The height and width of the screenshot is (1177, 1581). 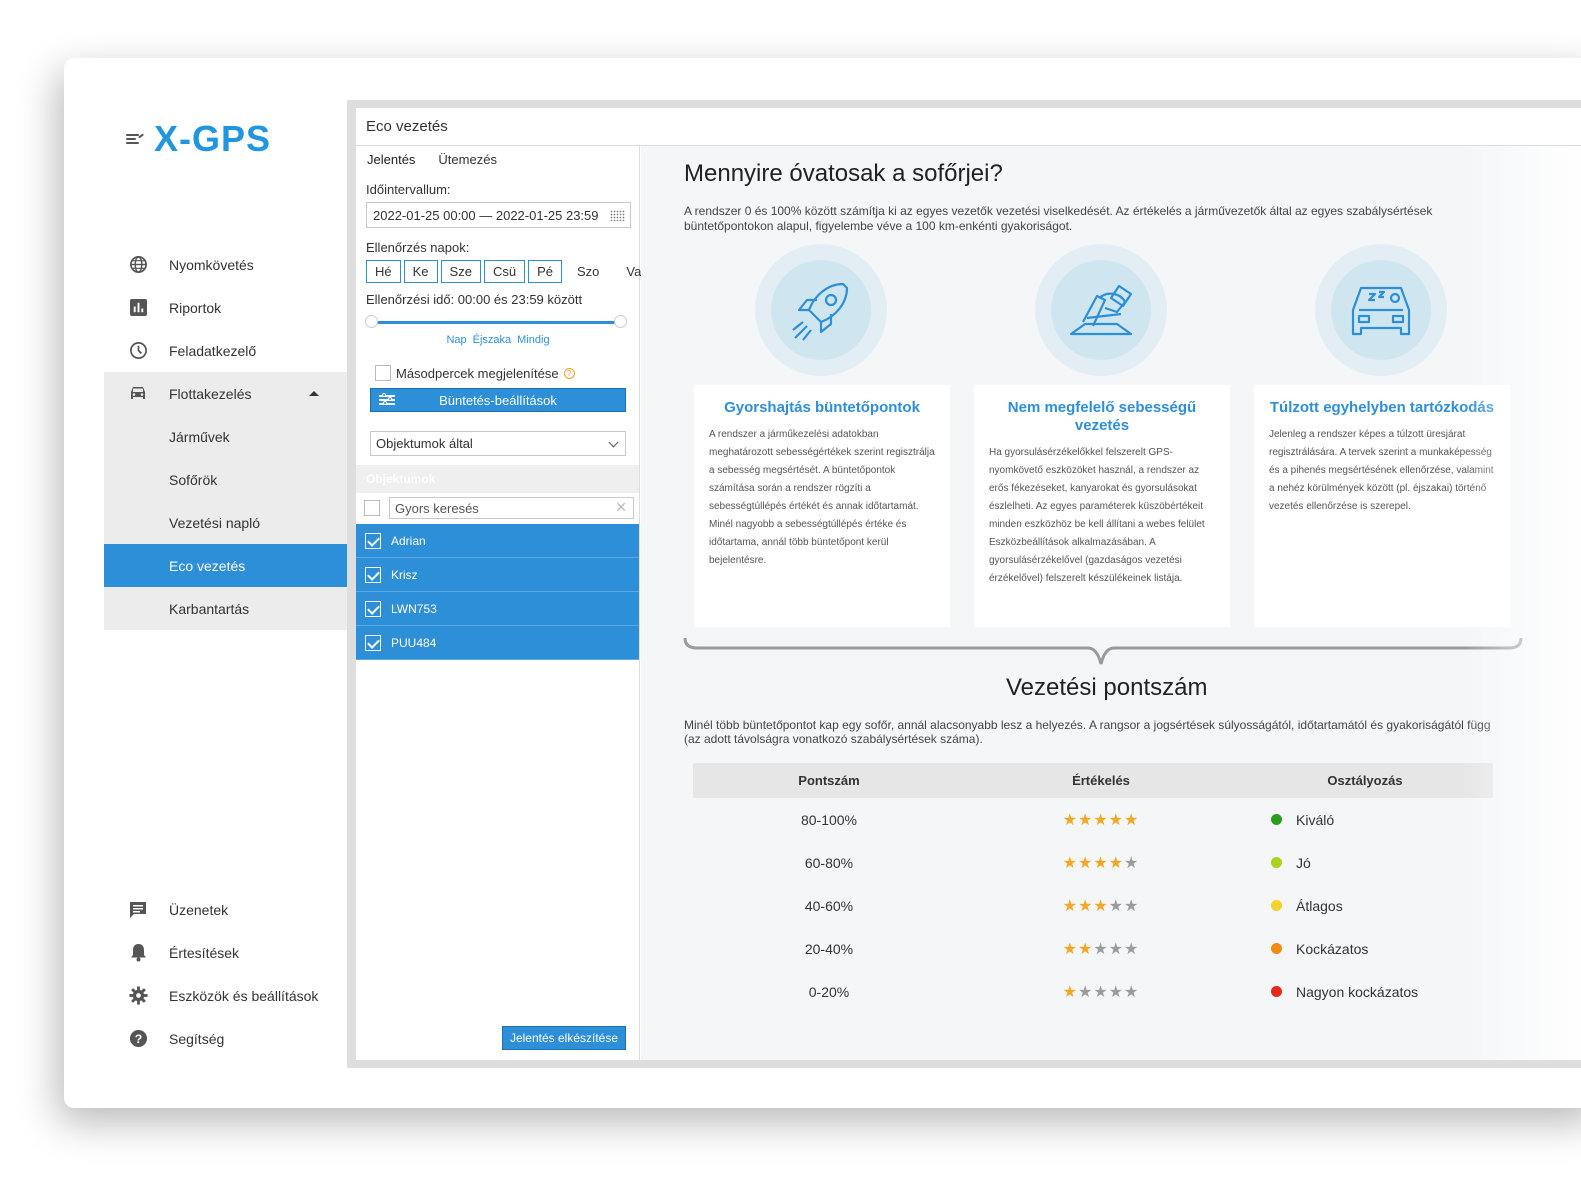 What do you see at coordinates (199, 909) in the screenshot?
I see `sidebar-item-label: Üzenetek` at bounding box center [199, 909].